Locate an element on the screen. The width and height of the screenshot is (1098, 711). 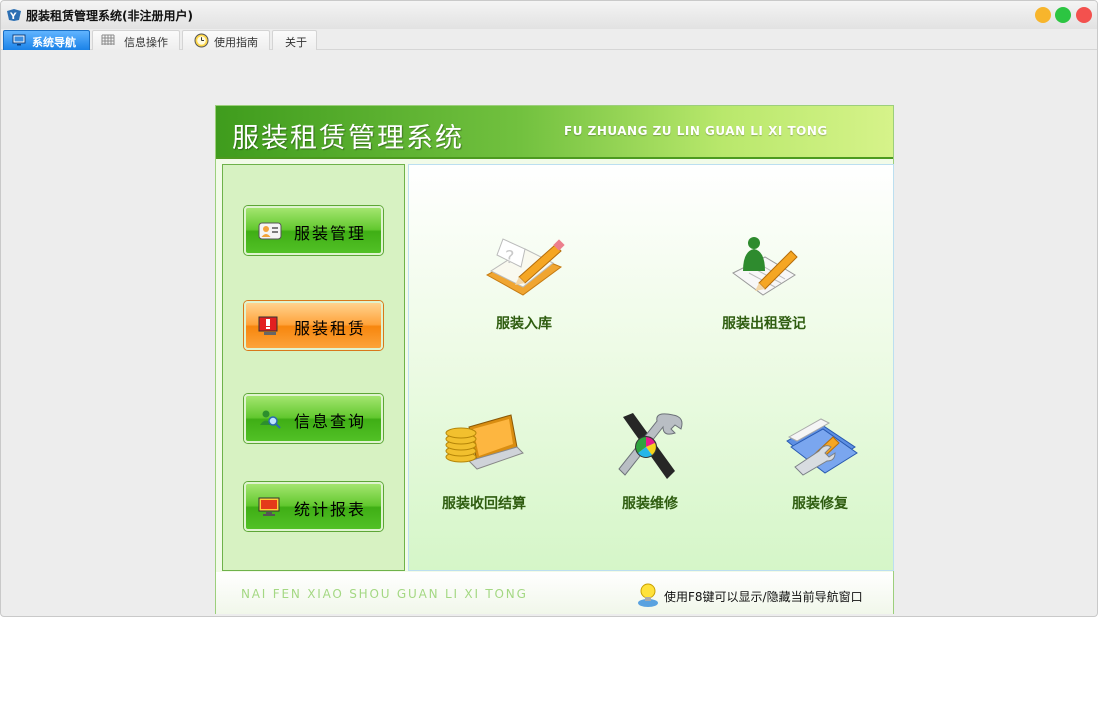
clothing-rental-registration: 服装出租登记 is located at coordinates (764, 282).